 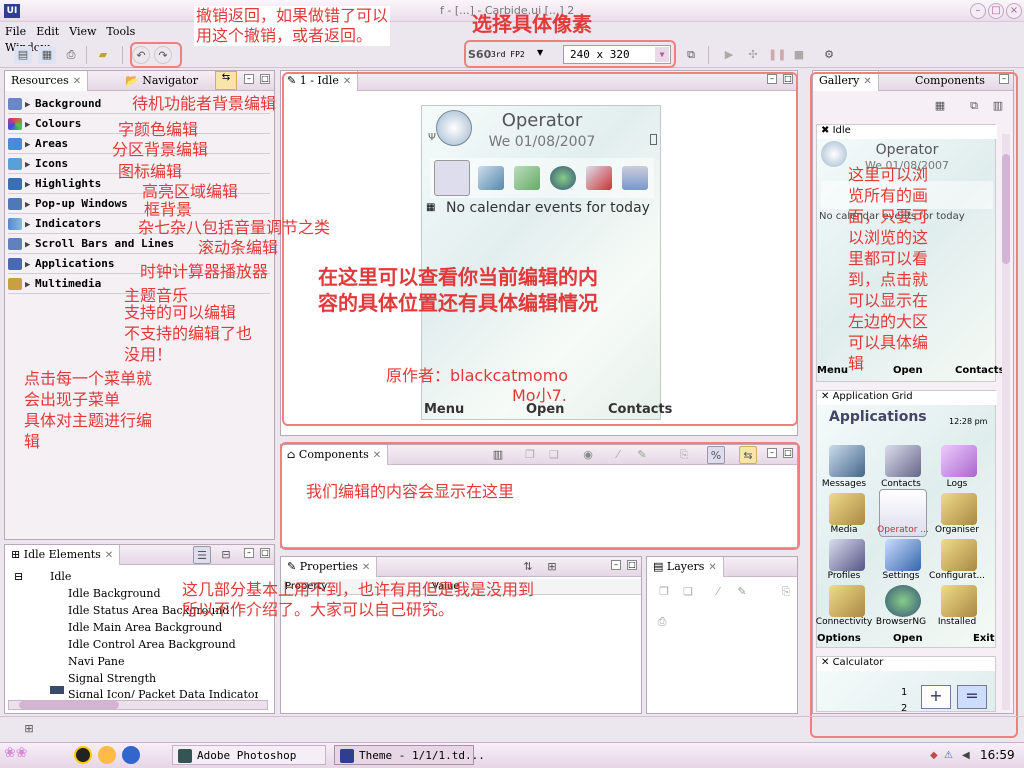 What do you see at coordinates (60, 576) in the screenshot?
I see `tree-root: Idle` at bounding box center [60, 576].